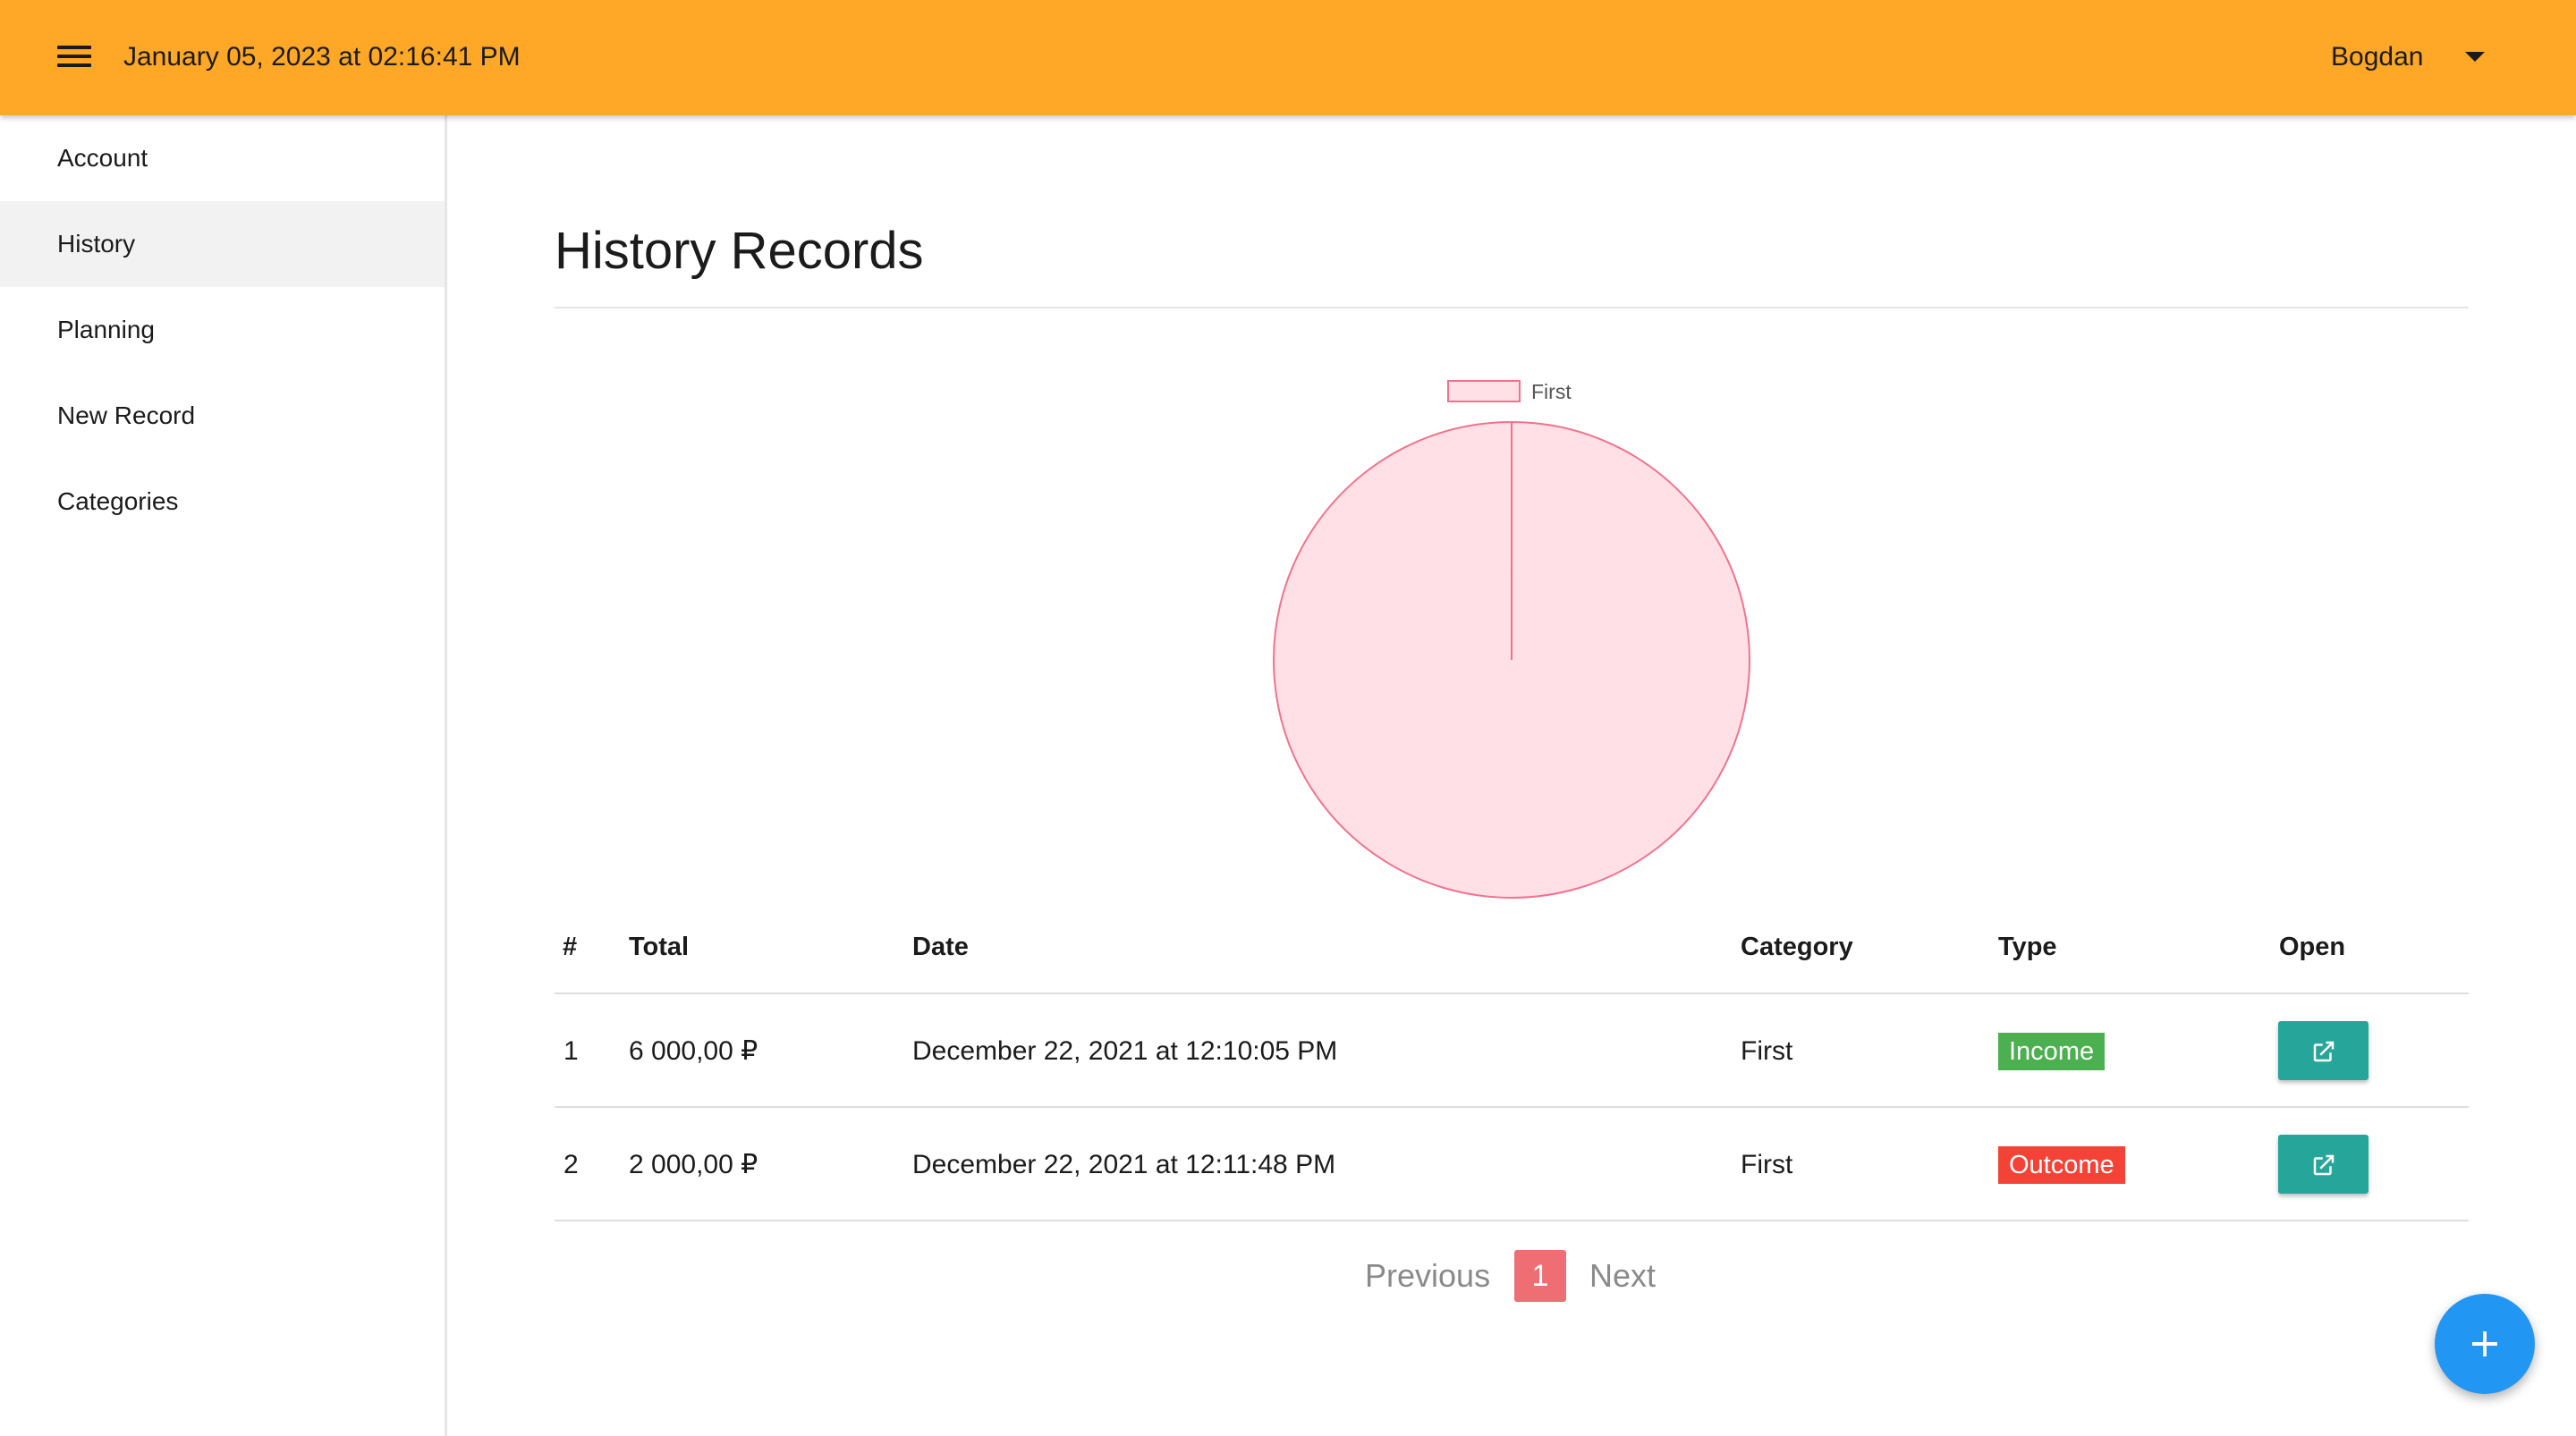 The height and width of the screenshot is (1436, 2576). What do you see at coordinates (2312, 947) in the screenshot?
I see `column-header-open: Open` at bounding box center [2312, 947].